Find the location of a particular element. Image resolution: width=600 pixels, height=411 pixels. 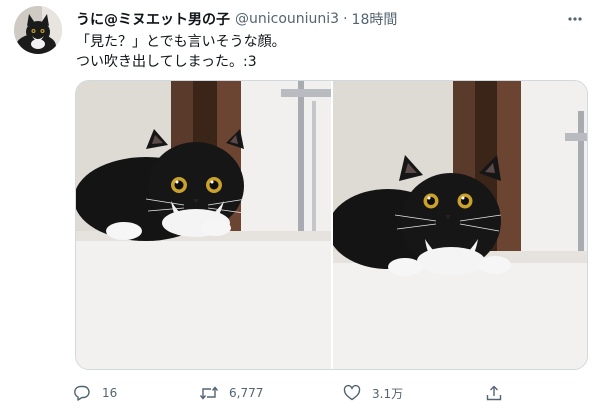

like-button: 3.1万 is located at coordinates (372, 393).